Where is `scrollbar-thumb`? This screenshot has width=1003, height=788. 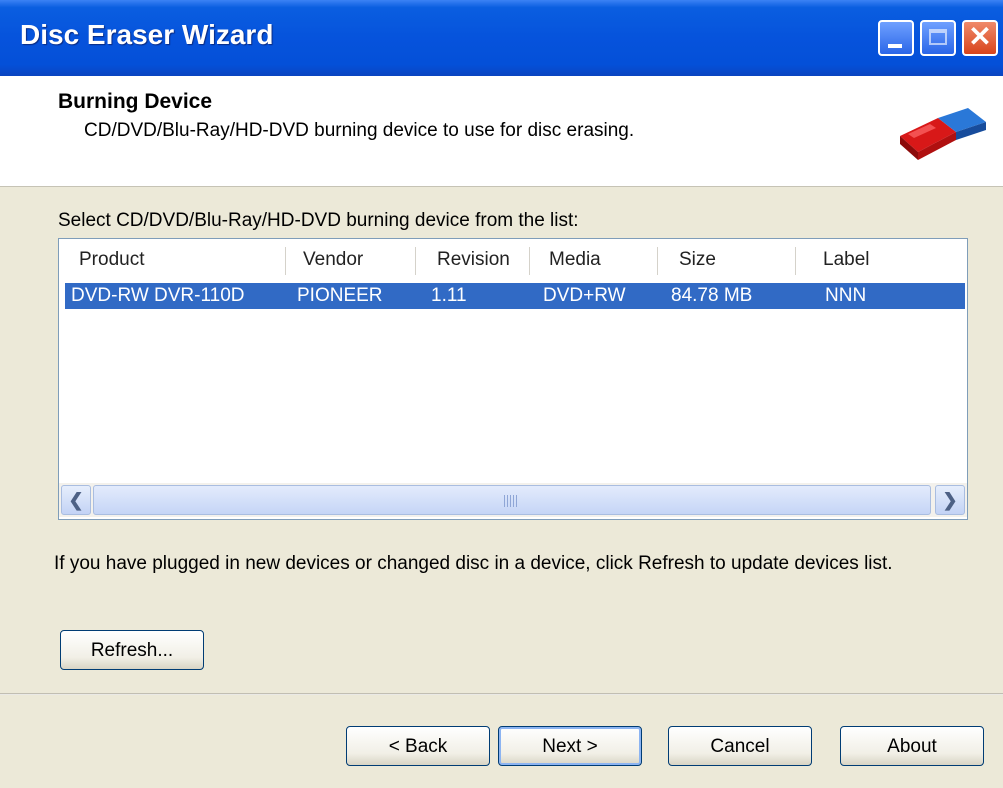 scrollbar-thumb is located at coordinates (512, 500).